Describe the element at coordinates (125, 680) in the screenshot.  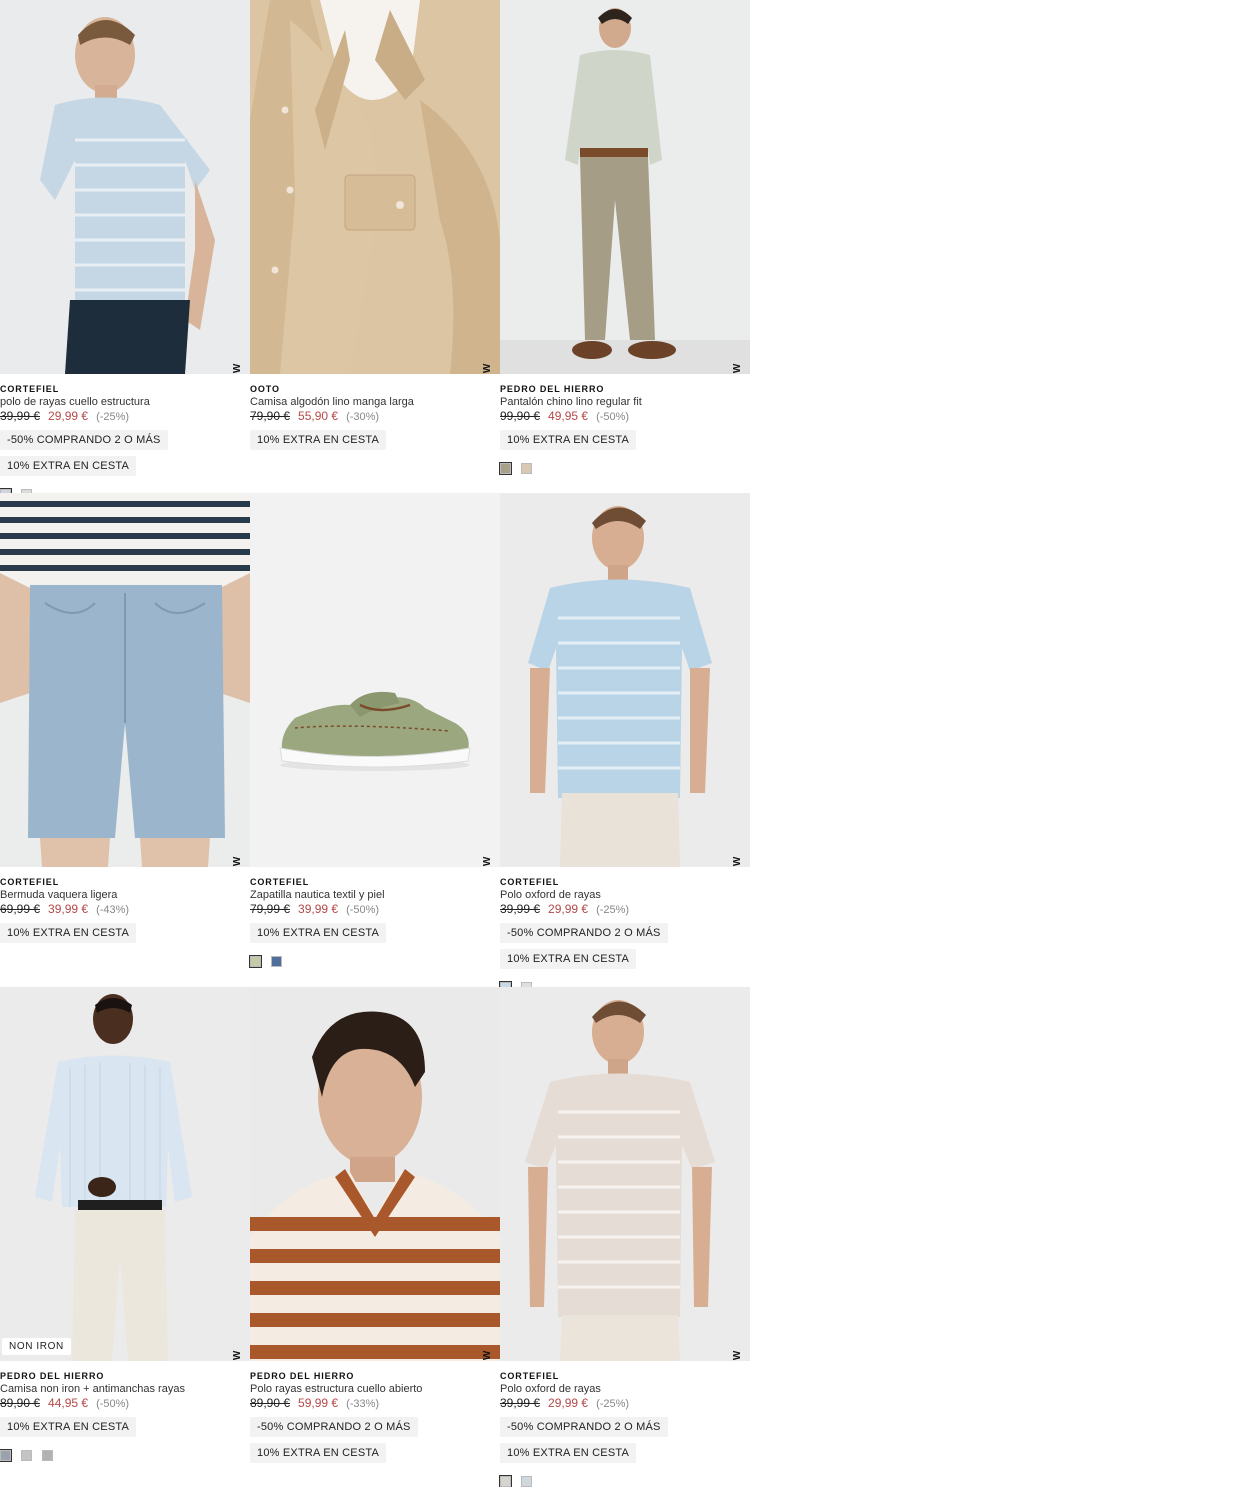
I see `denim-shorts-photo: NEW` at that location.